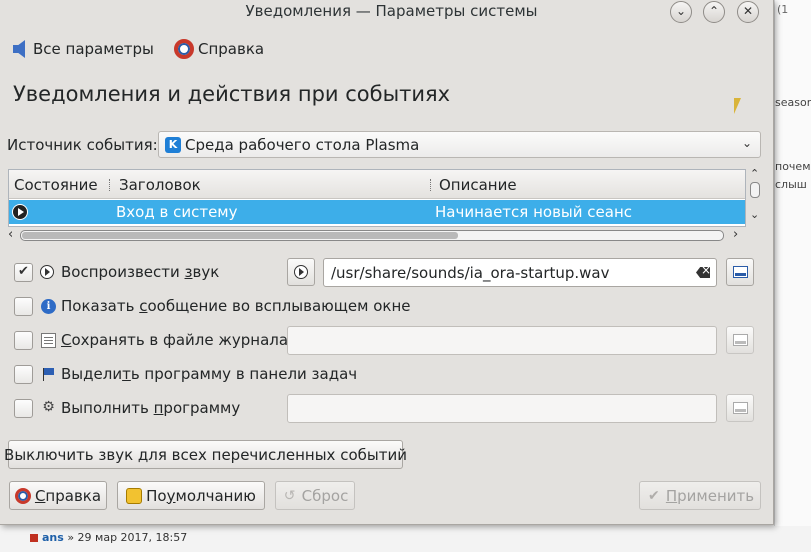  What do you see at coordinates (140, 272) in the screenshot?
I see `play-sound-label: Воспроизвести звук` at bounding box center [140, 272].